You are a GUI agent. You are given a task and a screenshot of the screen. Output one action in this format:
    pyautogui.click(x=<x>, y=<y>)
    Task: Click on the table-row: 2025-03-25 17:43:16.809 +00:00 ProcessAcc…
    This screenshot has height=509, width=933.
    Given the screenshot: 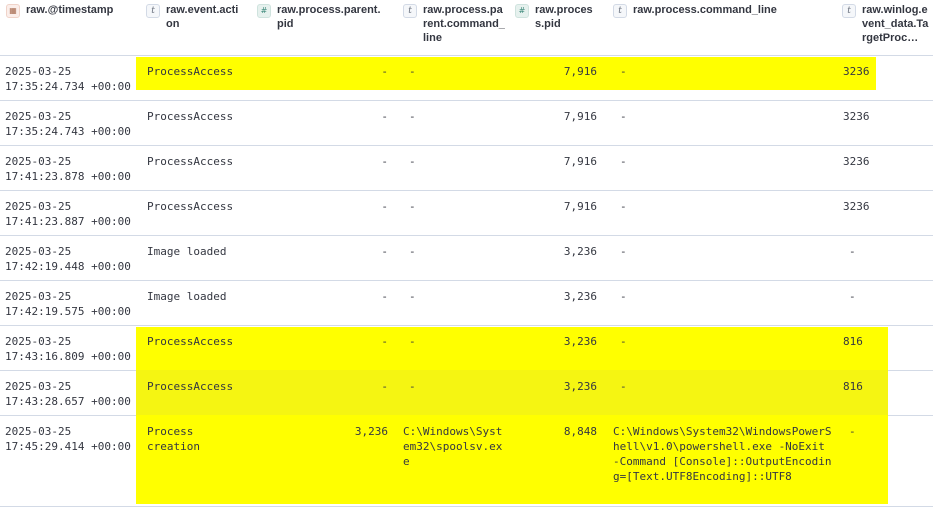 What is the action you would take?
    pyautogui.click(x=466, y=348)
    